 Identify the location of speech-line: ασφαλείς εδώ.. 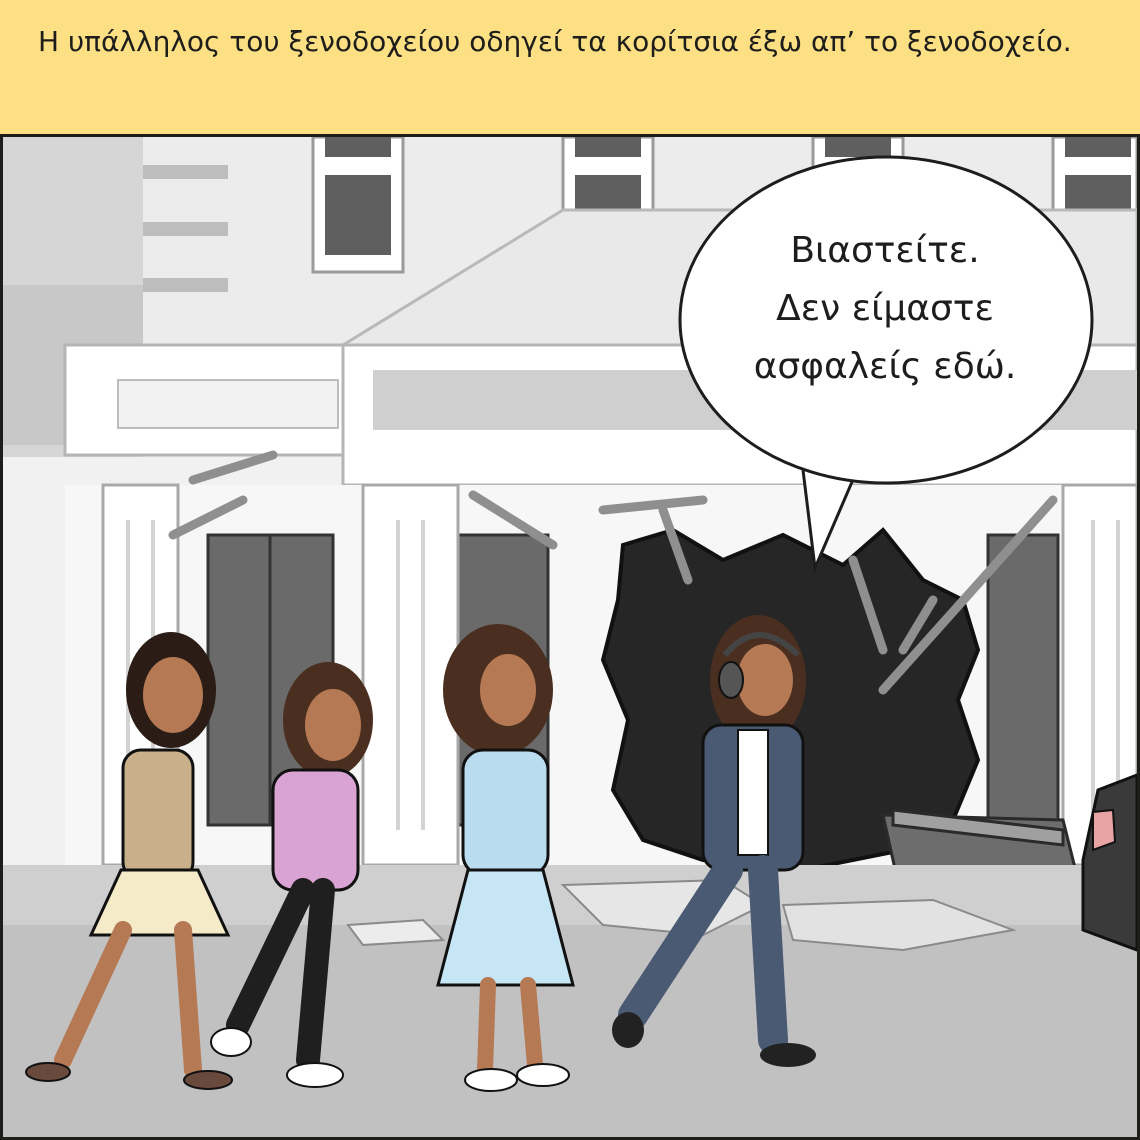
(885, 366).